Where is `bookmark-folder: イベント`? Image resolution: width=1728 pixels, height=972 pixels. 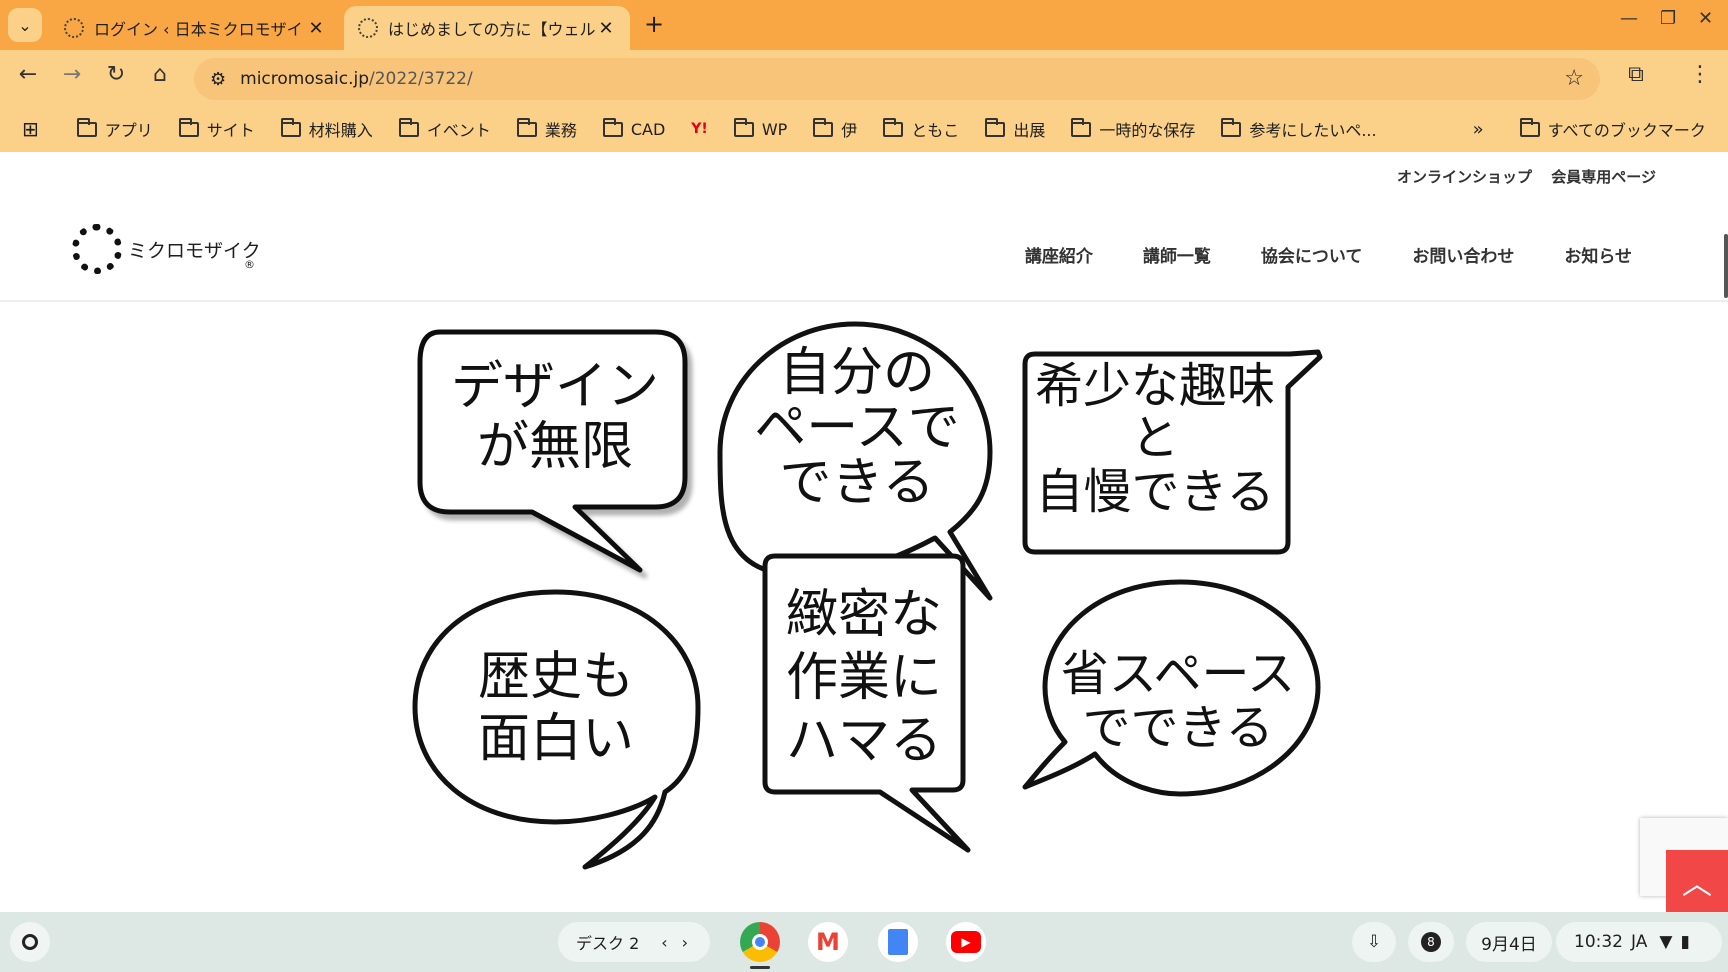
bookmark-folder: イベント is located at coordinates (444, 129).